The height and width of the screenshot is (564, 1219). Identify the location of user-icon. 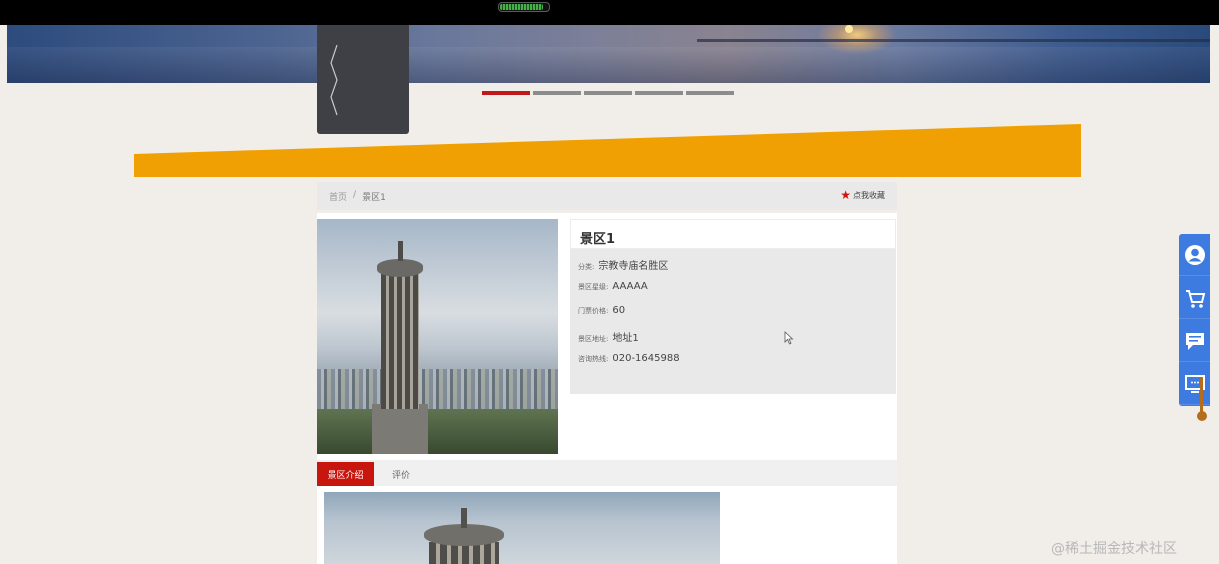
(1194, 255).